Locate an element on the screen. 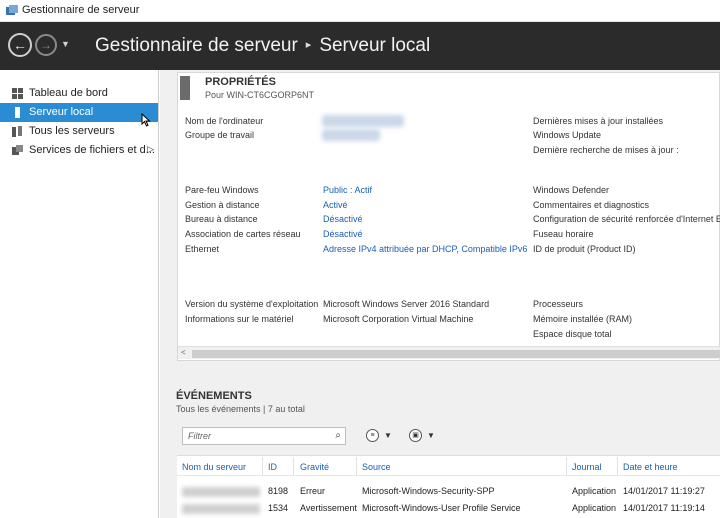 The height and width of the screenshot is (518, 720). events-subtitle: Tous les événements | 7 au total is located at coordinates (240, 409).